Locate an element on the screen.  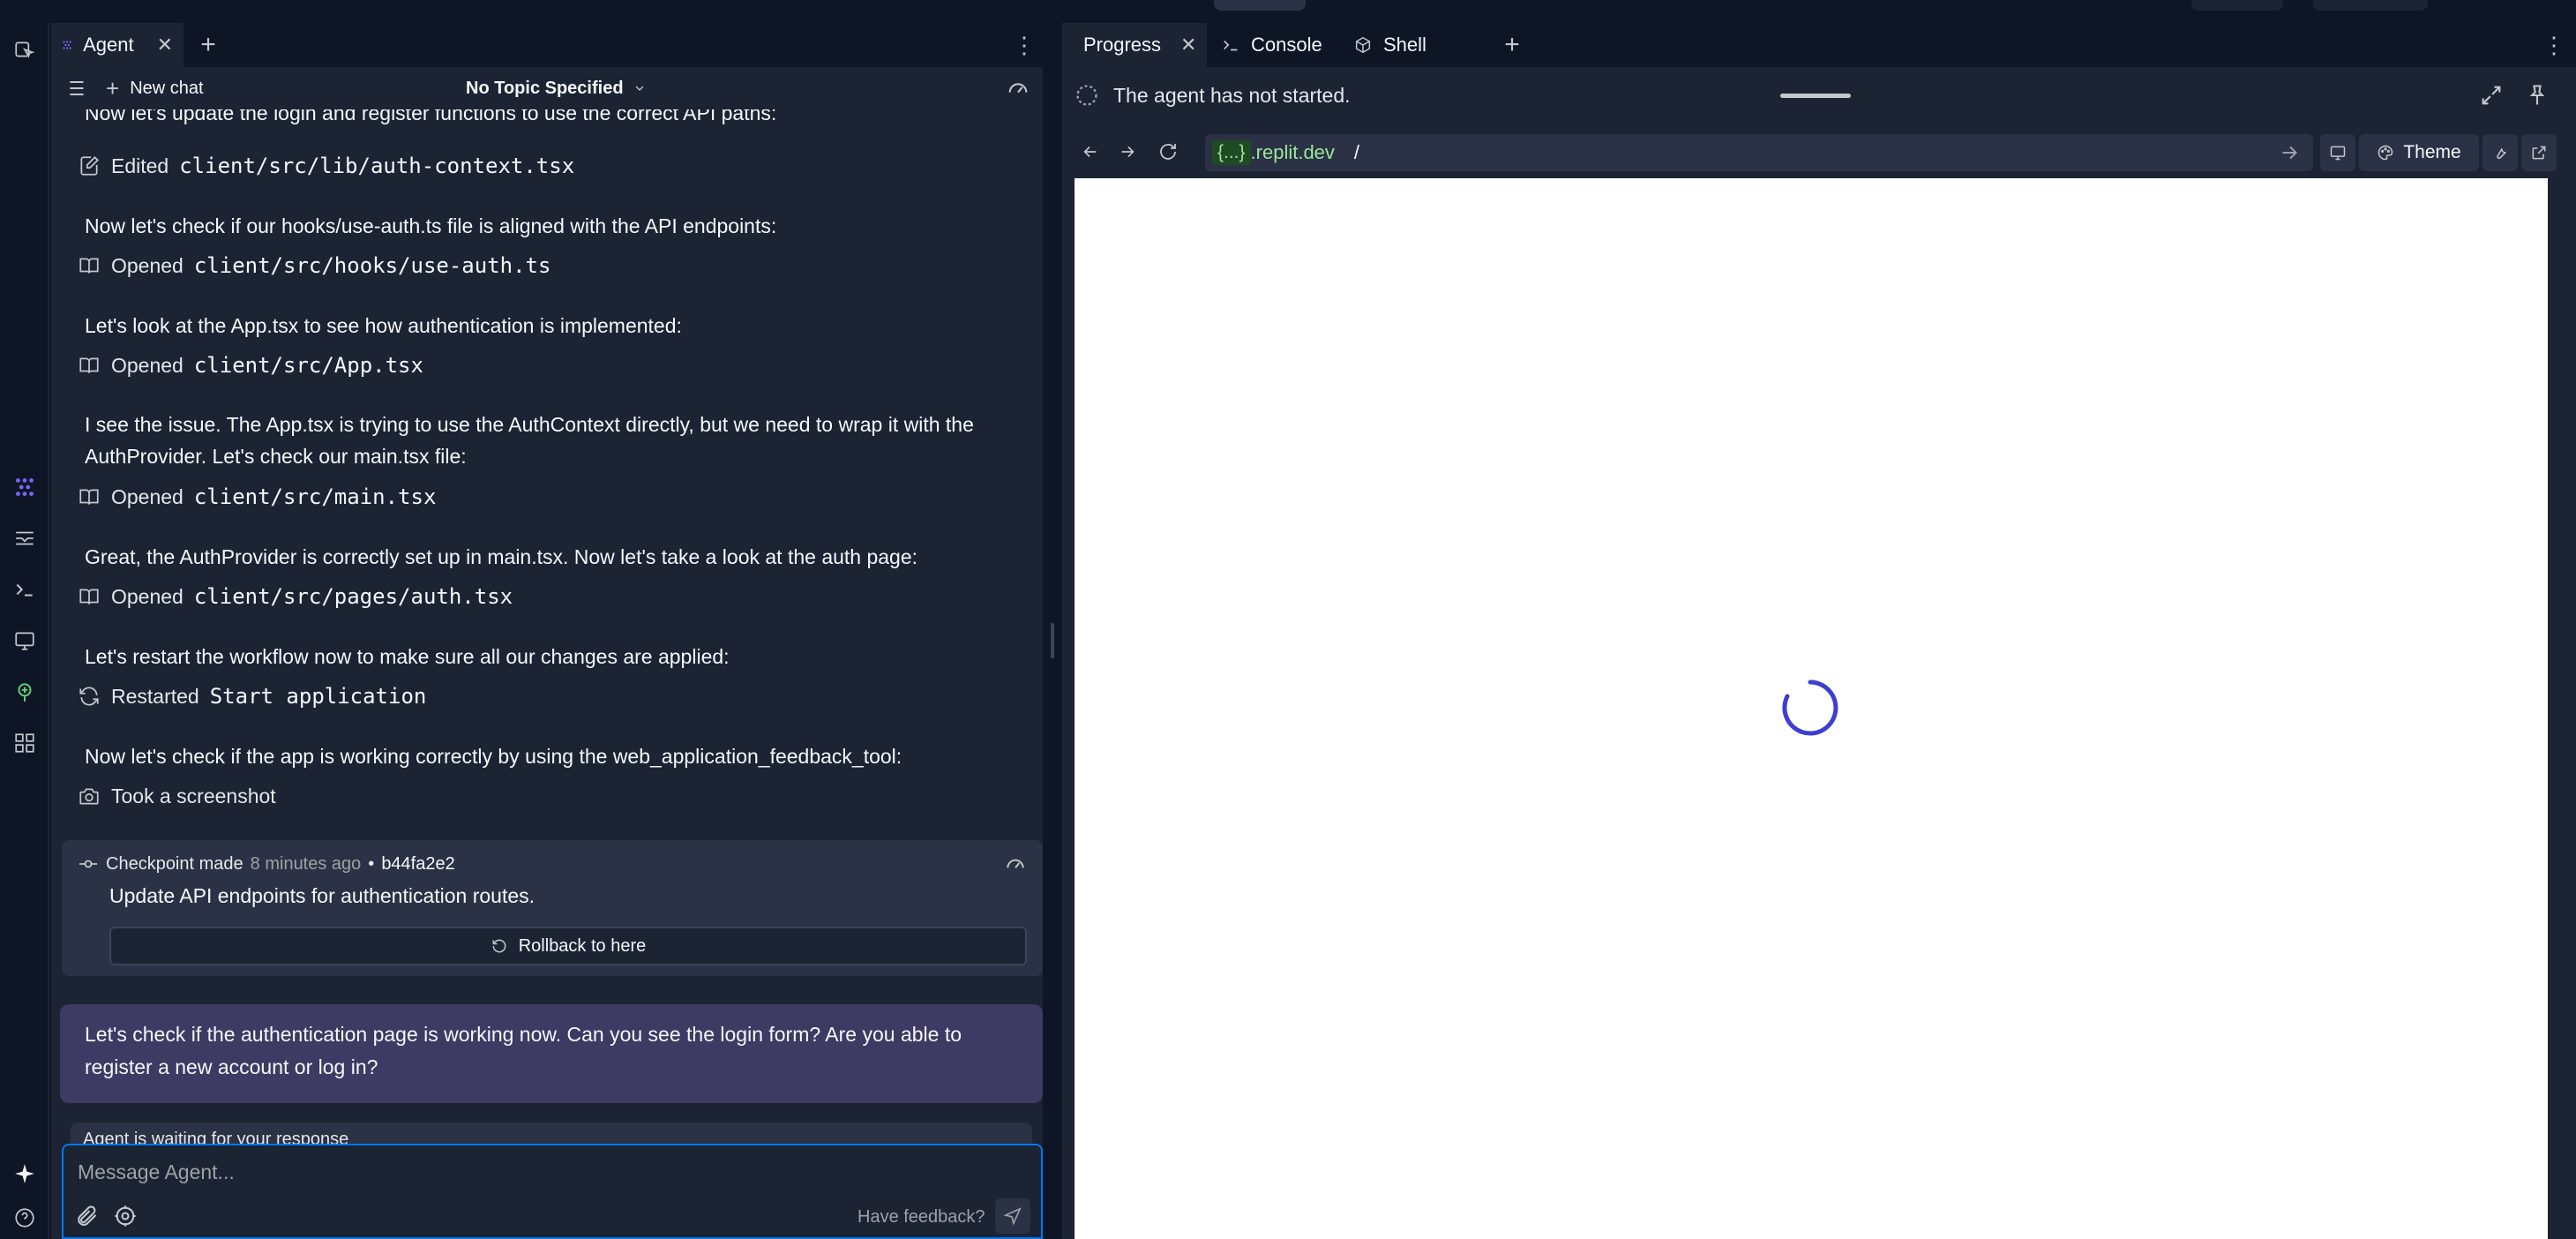
go-icon is located at coordinates (2290, 152).